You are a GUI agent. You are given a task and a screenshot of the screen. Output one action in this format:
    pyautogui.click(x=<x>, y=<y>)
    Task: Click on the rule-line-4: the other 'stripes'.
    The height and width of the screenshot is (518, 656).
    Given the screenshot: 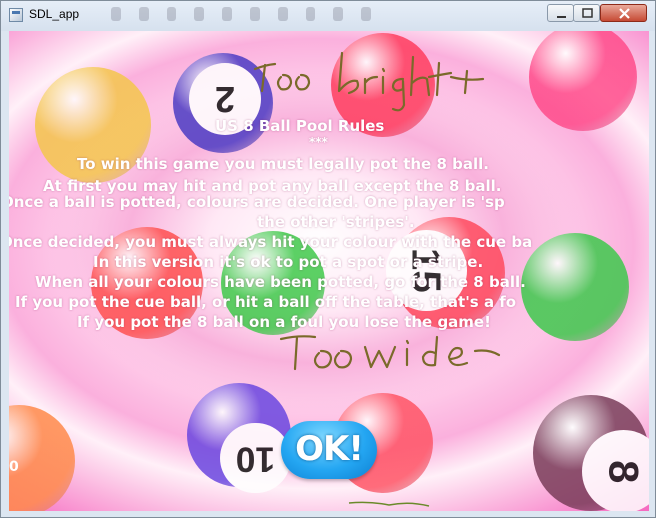 What is the action you would take?
    pyautogui.click(x=336, y=222)
    